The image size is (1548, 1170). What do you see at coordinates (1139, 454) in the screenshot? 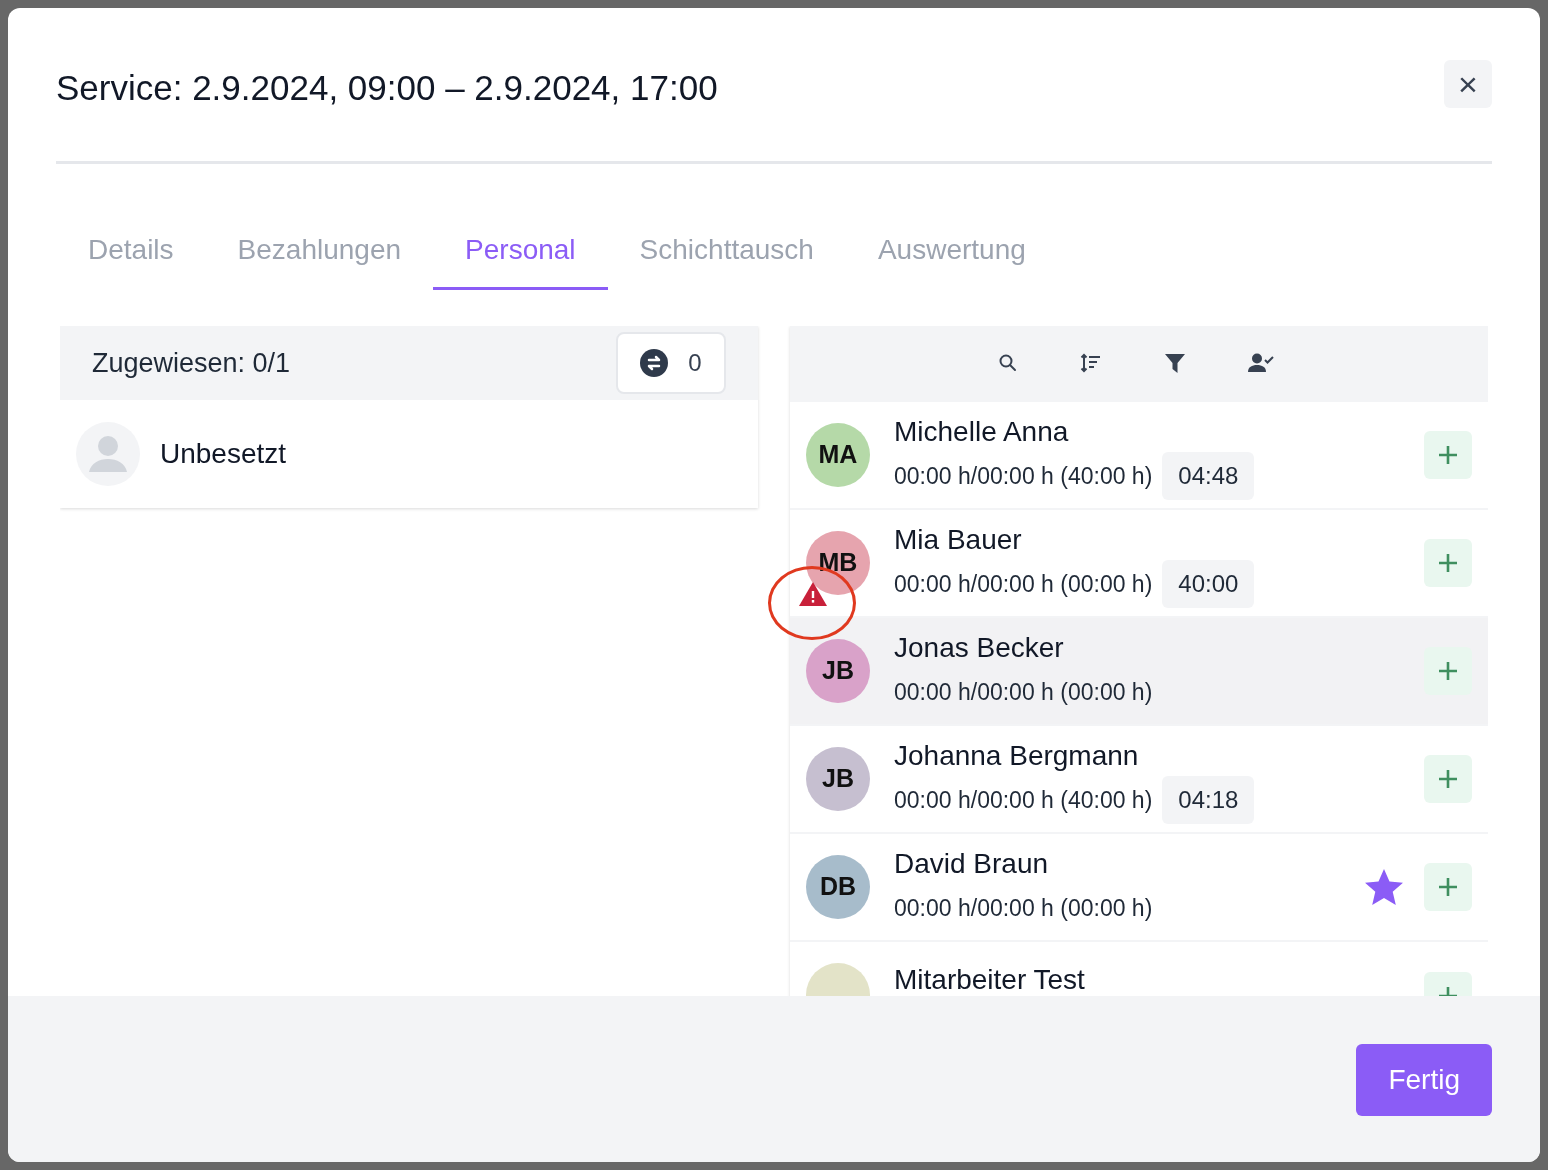
I see `employee-row: MA Michelle Anna 00:00 h/00:00 h (40:00 h) 04:48` at bounding box center [1139, 454].